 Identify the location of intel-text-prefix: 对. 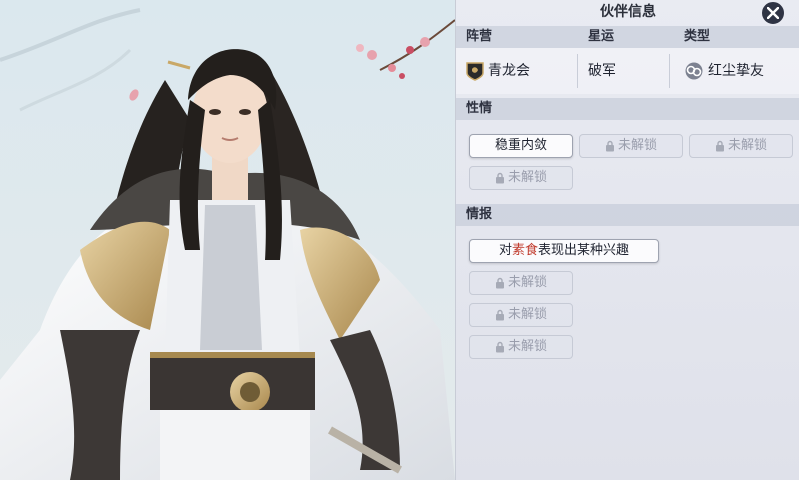
(505, 250).